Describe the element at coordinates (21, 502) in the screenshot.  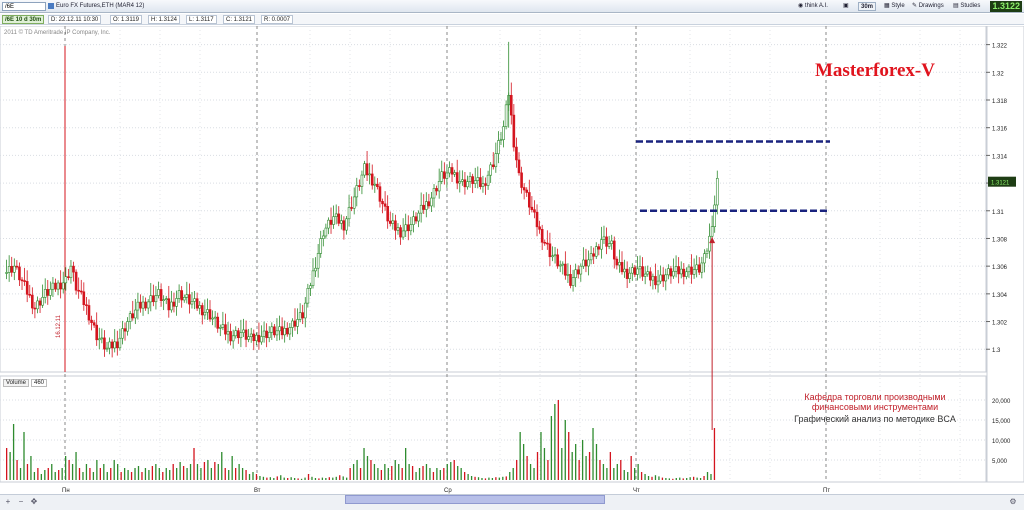
I see `zoom-out-icon: −` at that location.